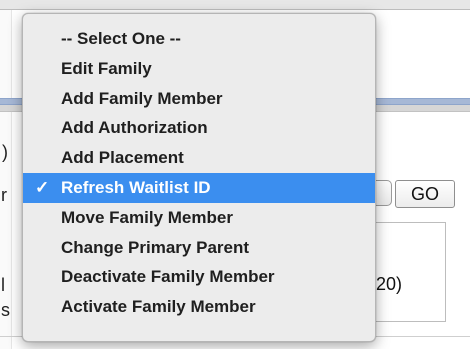 The image size is (470, 349). Describe the element at coordinates (122, 158) in the screenshot. I see `menu-item-label: Add Placement` at that location.